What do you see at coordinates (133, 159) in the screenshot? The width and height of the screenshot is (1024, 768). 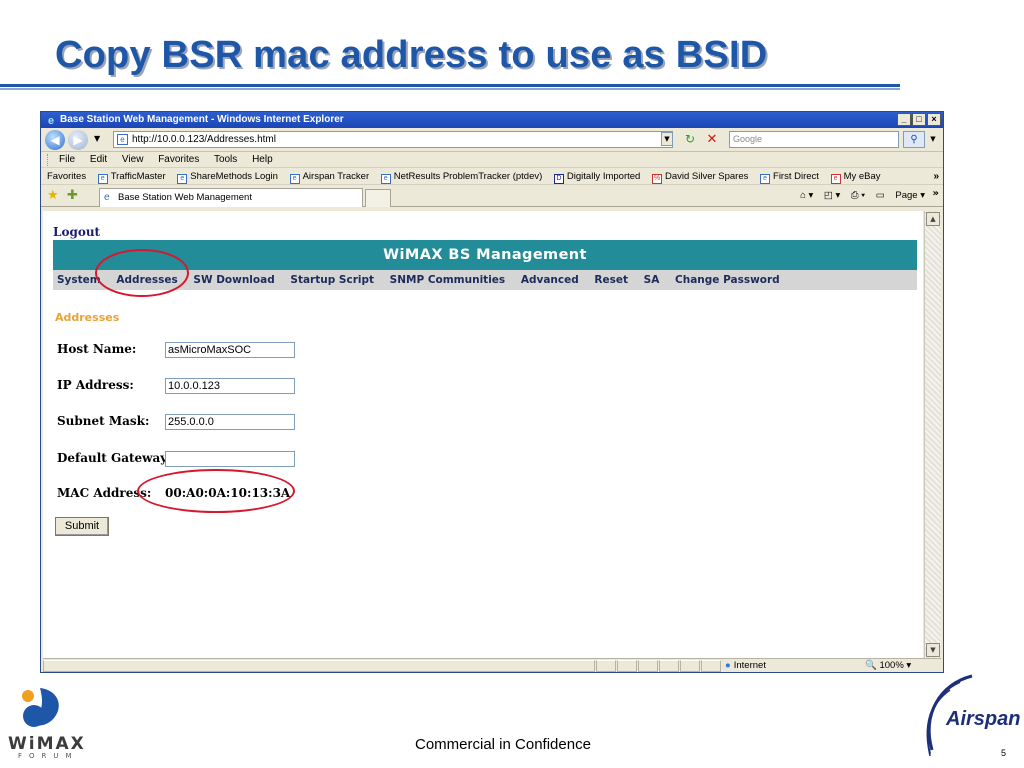 I see `menu-view: View` at bounding box center [133, 159].